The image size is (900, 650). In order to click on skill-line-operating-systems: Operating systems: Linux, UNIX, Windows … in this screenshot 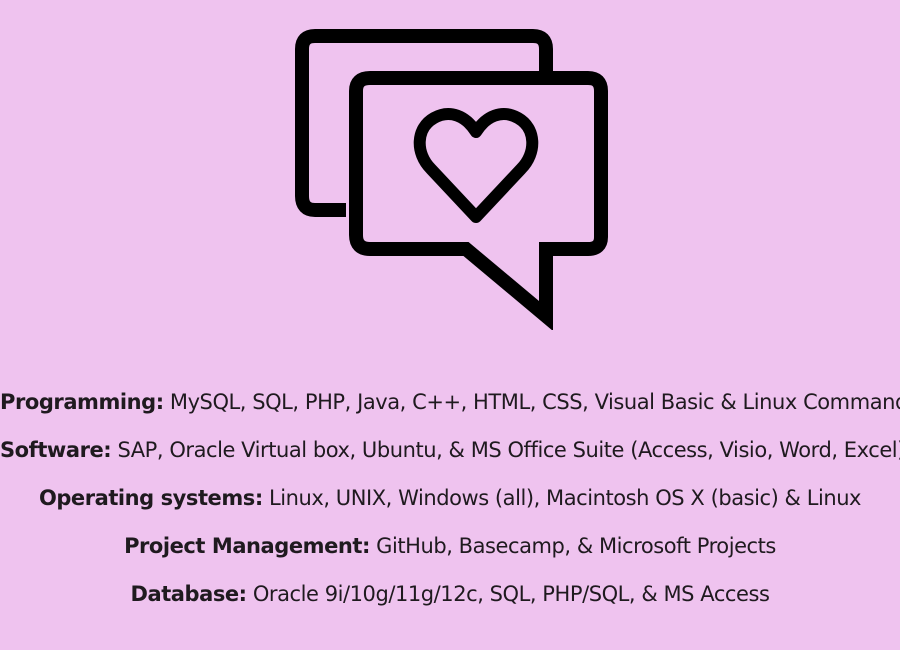, I will do `click(450, 498)`.